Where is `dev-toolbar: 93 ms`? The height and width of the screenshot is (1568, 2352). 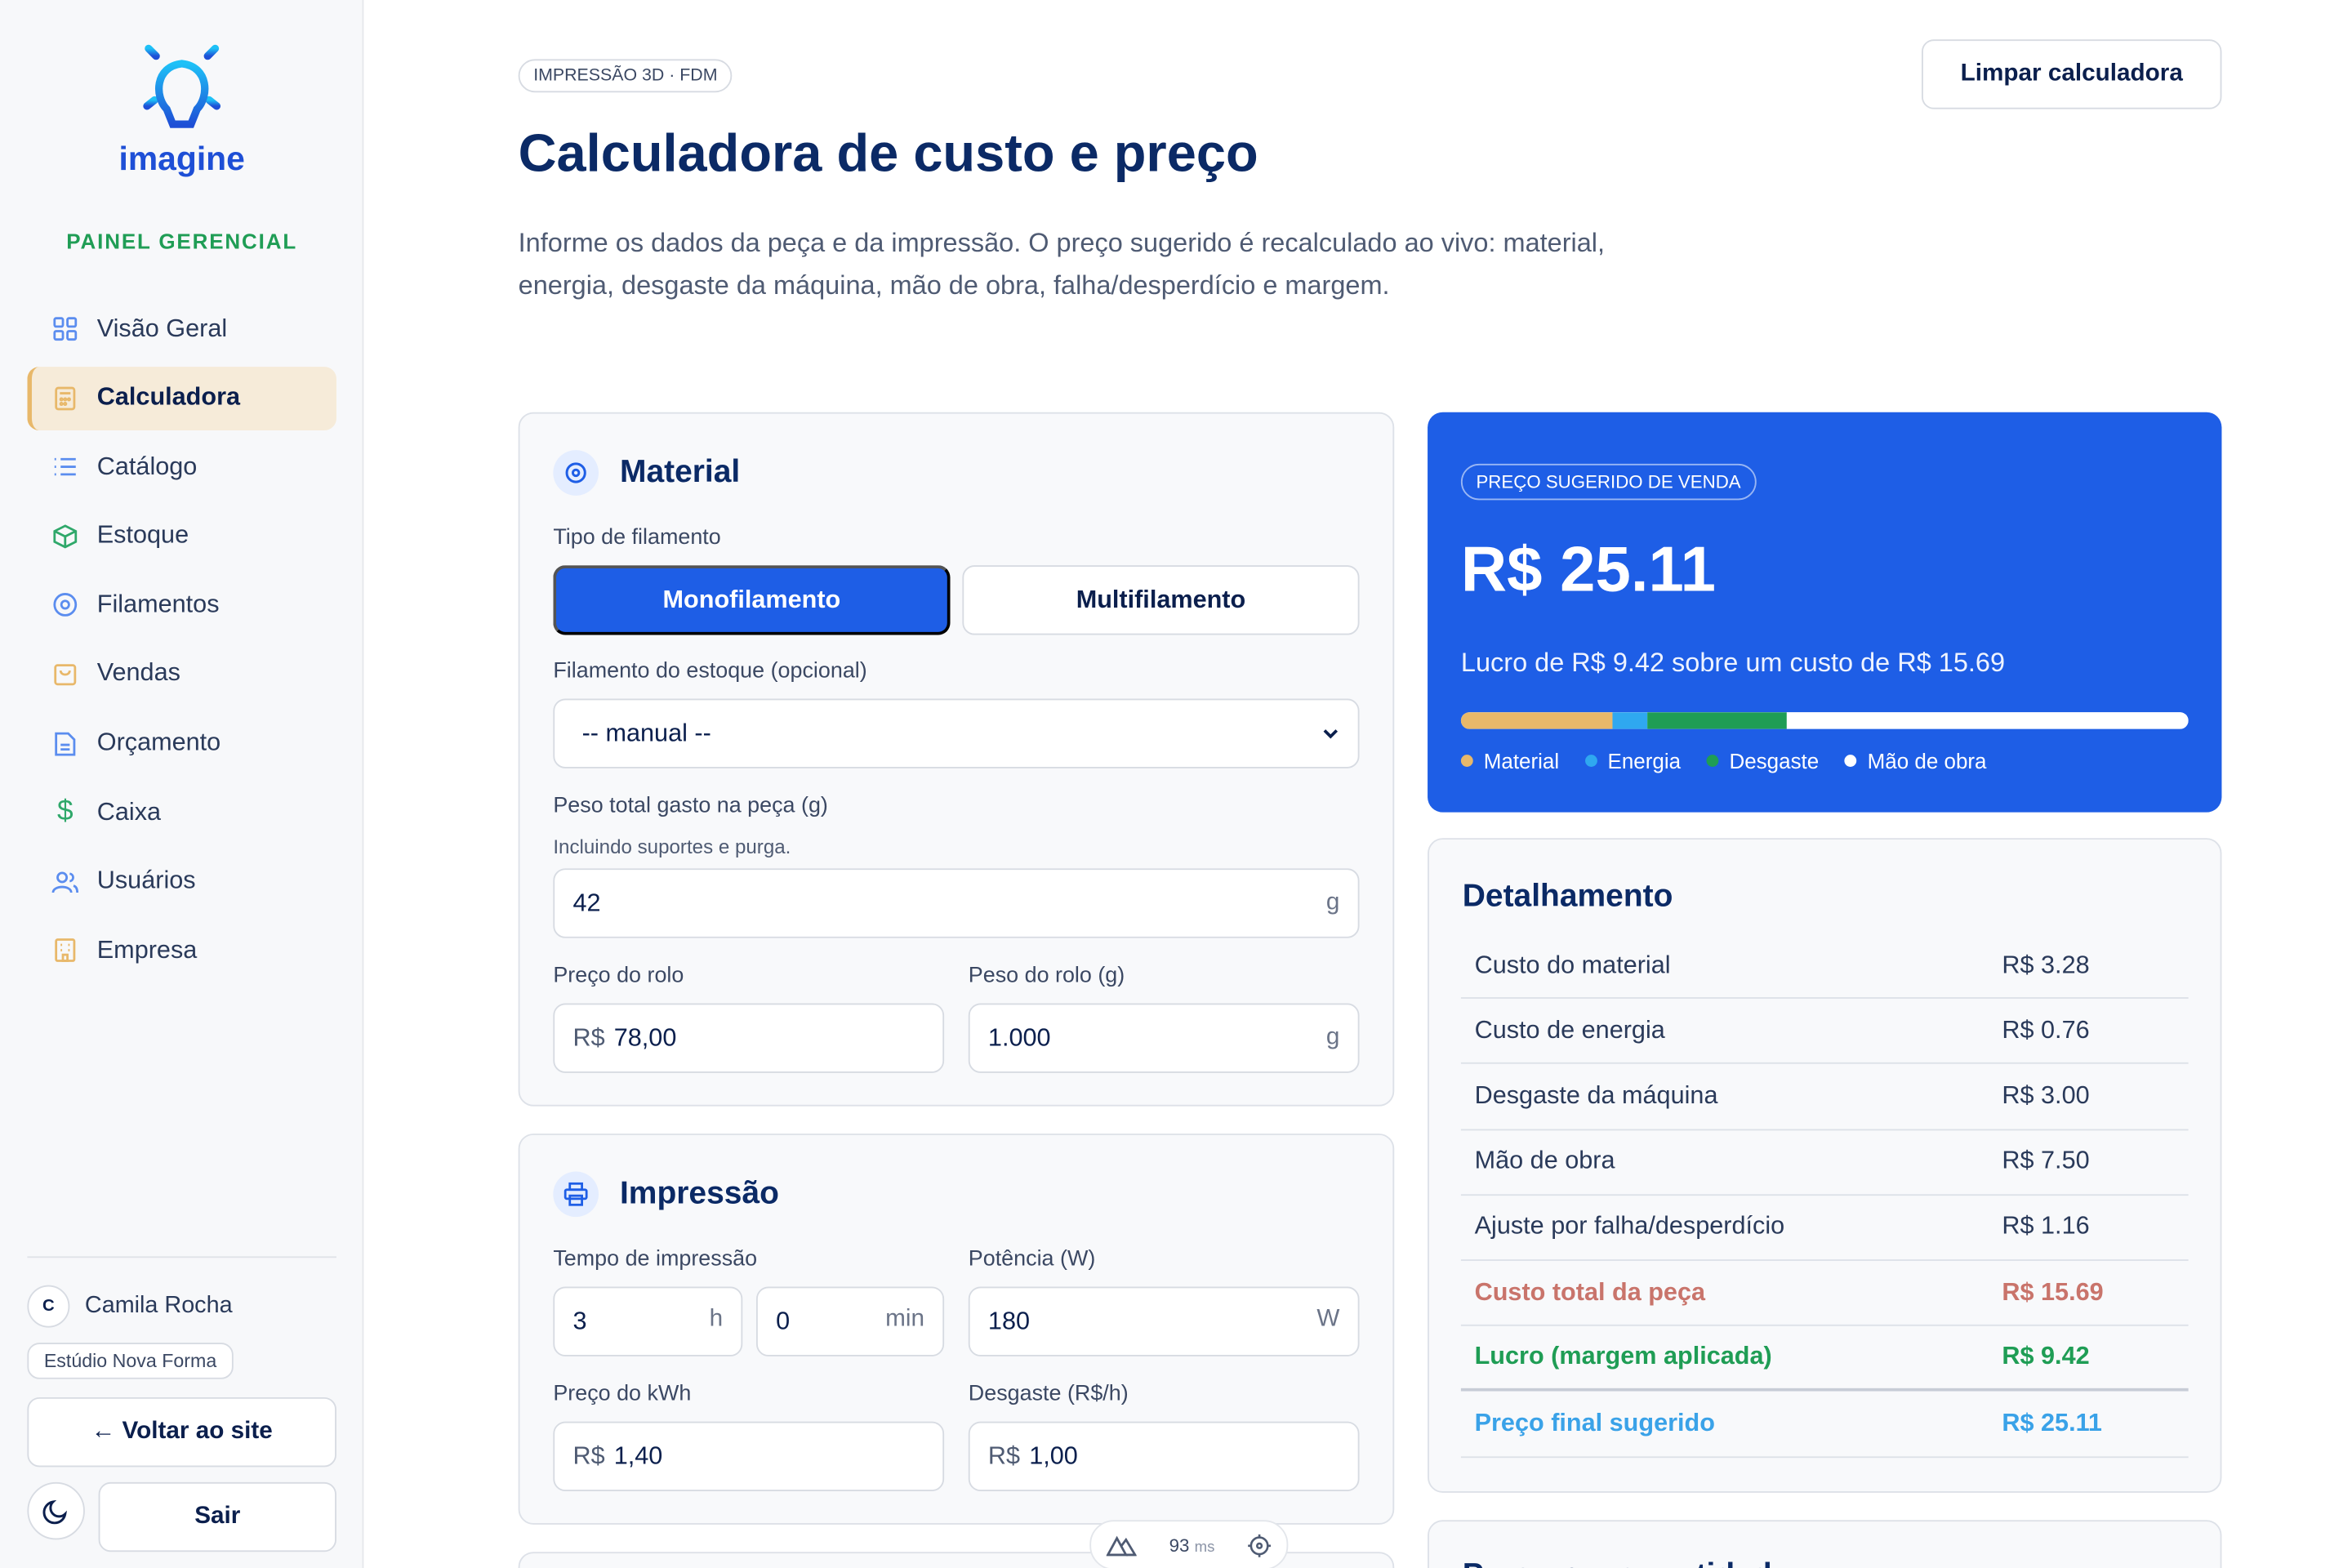 dev-toolbar: 93 ms is located at coordinates (1189, 1544).